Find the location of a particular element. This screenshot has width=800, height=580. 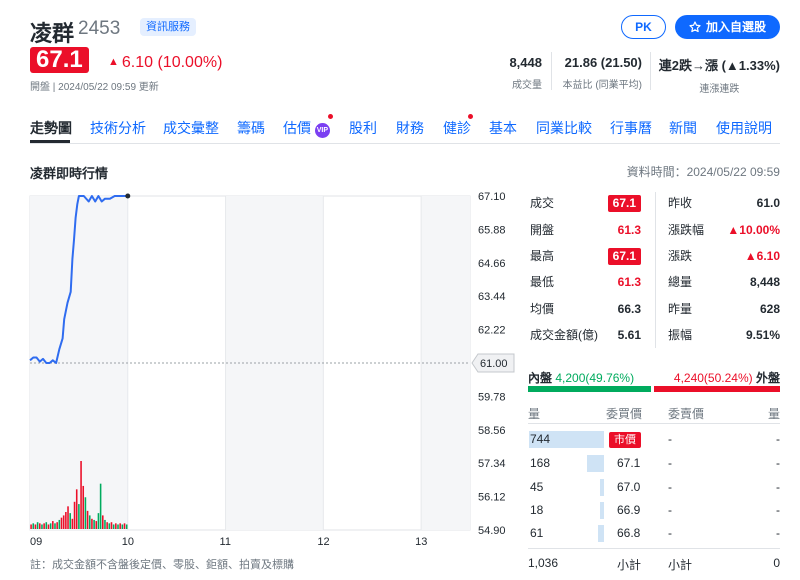

quote-value: 67.1 is located at coordinates (624, 256).